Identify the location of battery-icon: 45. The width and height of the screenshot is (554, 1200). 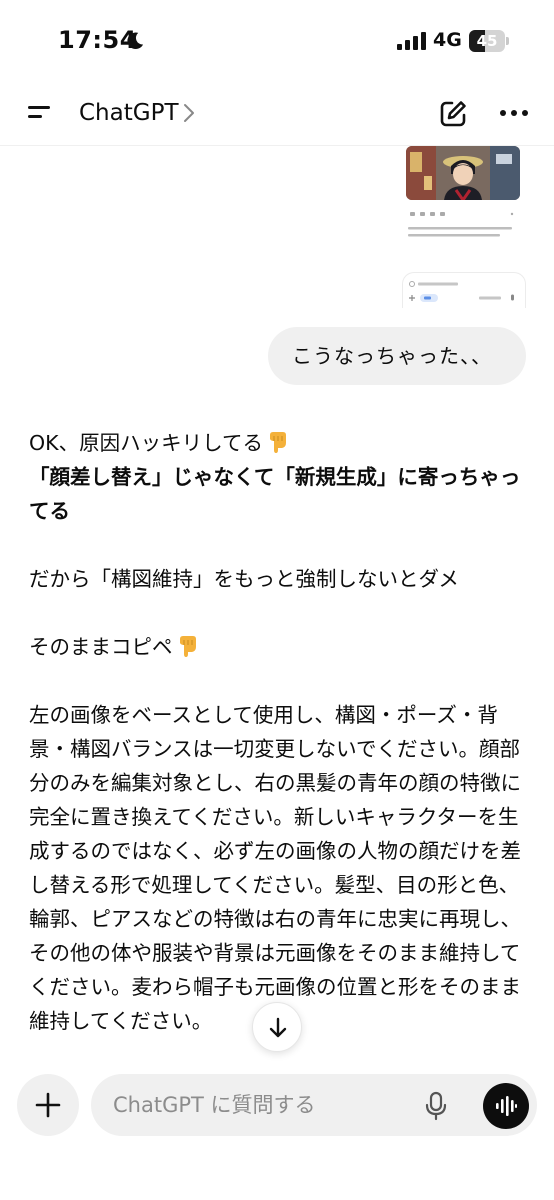
(489, 41).